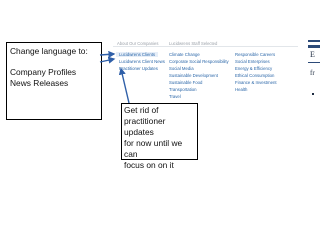 Image resolution: width=320 pixels, height=240 pixels. I want to click on arrow-to-clients, so click(107, 54).